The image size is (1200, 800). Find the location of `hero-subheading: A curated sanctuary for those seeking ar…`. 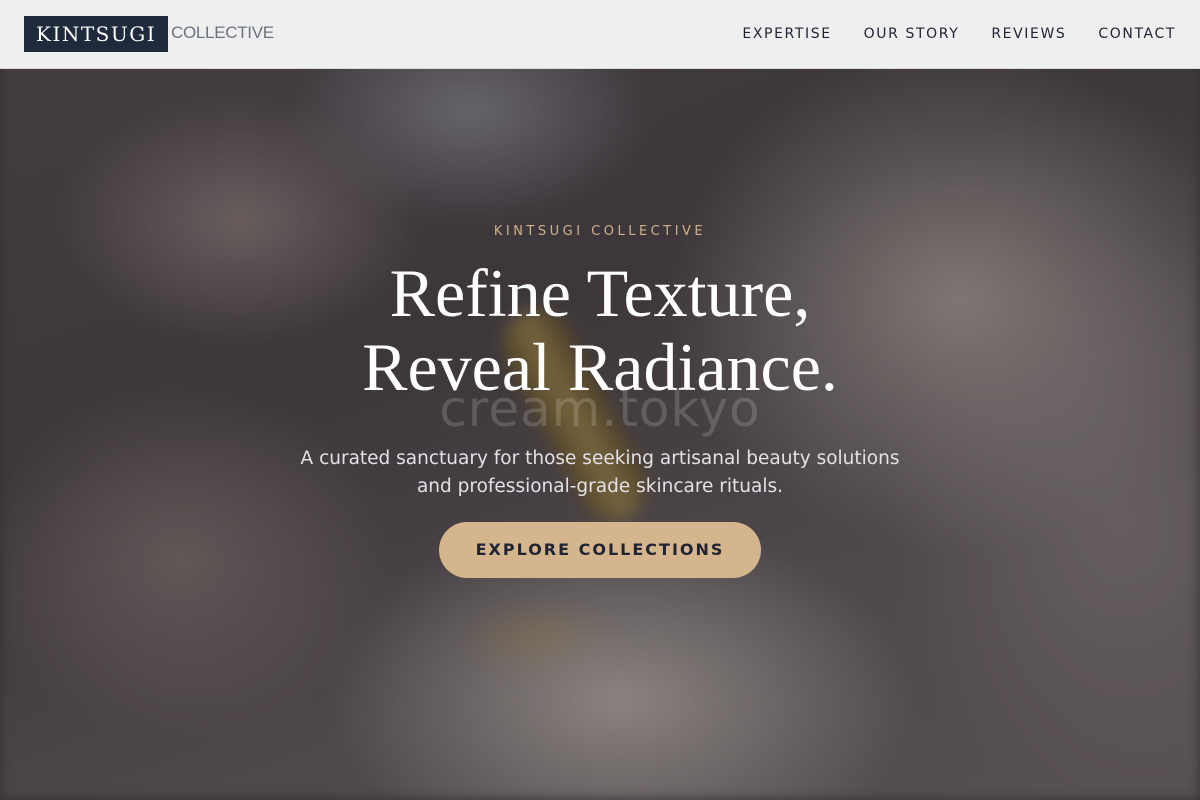

hero-subheading: A curated sanctuary for those seeking ar… is located at coordinates (600, 473).